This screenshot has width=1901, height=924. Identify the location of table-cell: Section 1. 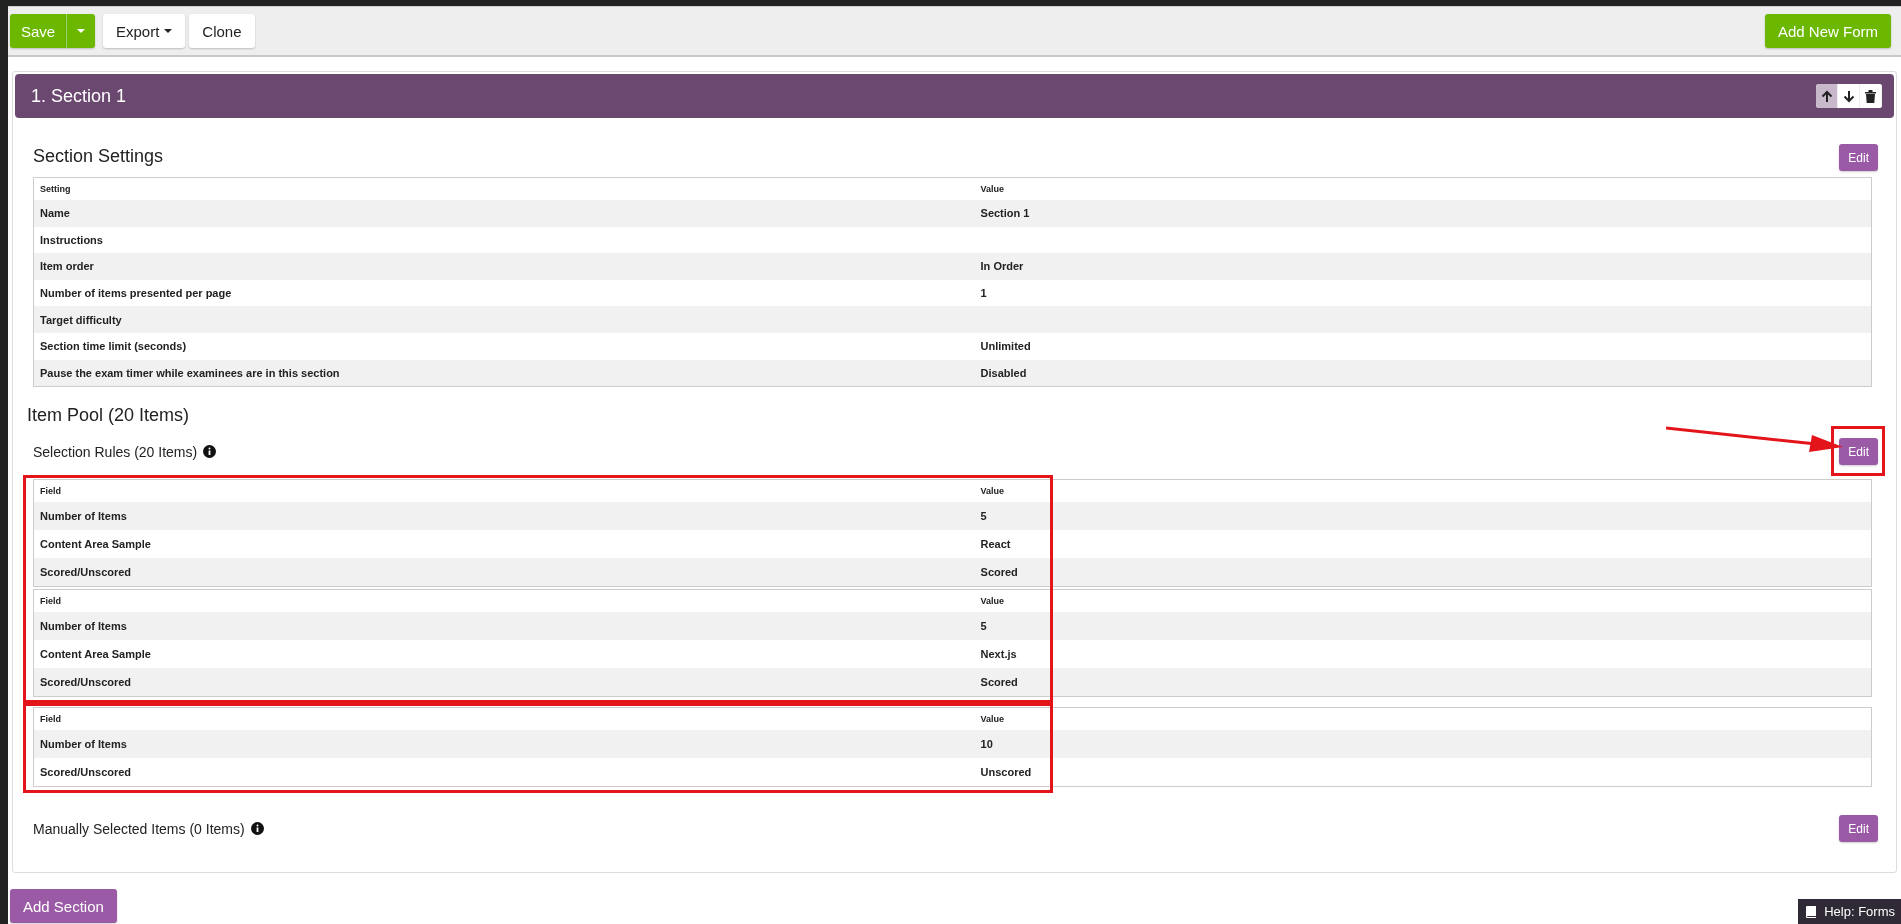
(1005, 213).